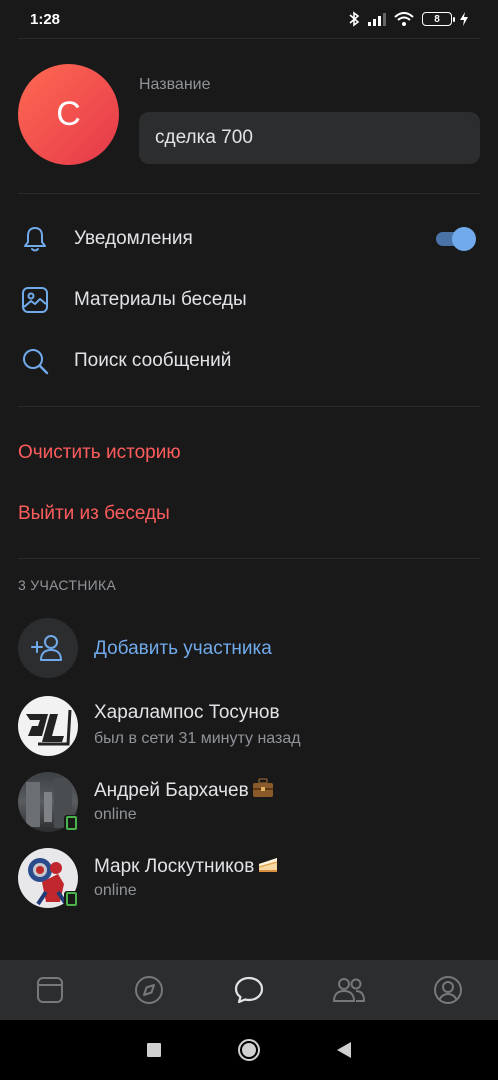  I want to click on image-icon, so click(35, 300).